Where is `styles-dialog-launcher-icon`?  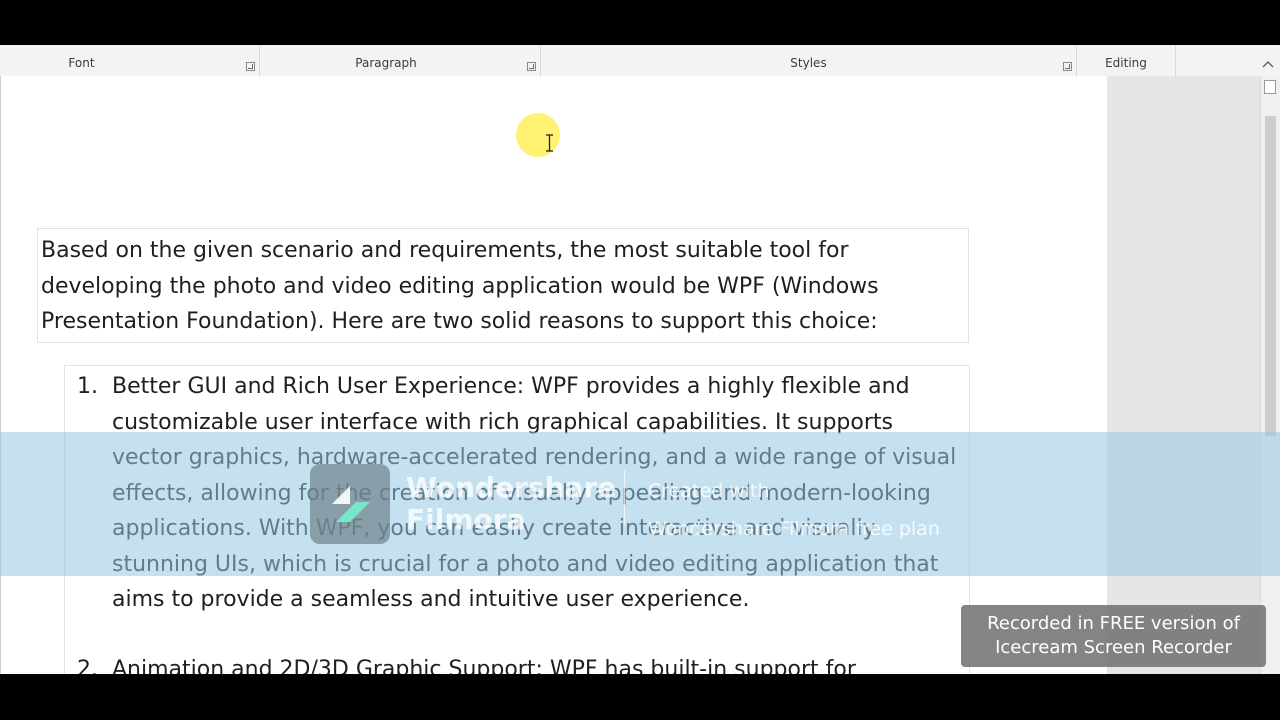
styles-dialog-launcher-icon is located at coordinates (1067, 66).